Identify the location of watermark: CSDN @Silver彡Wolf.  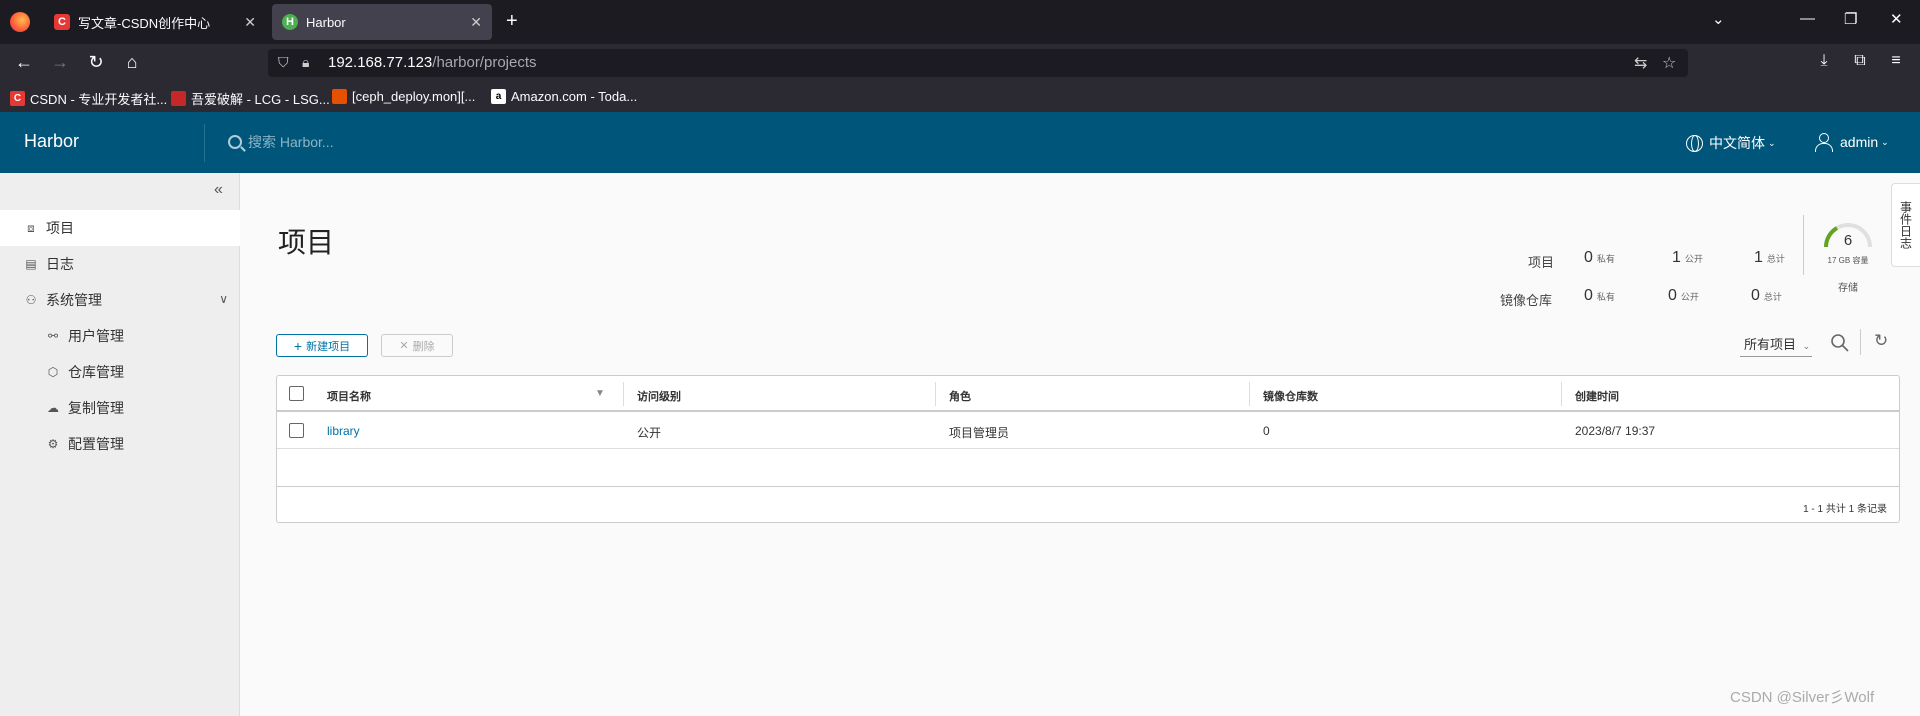
(1802, 697).